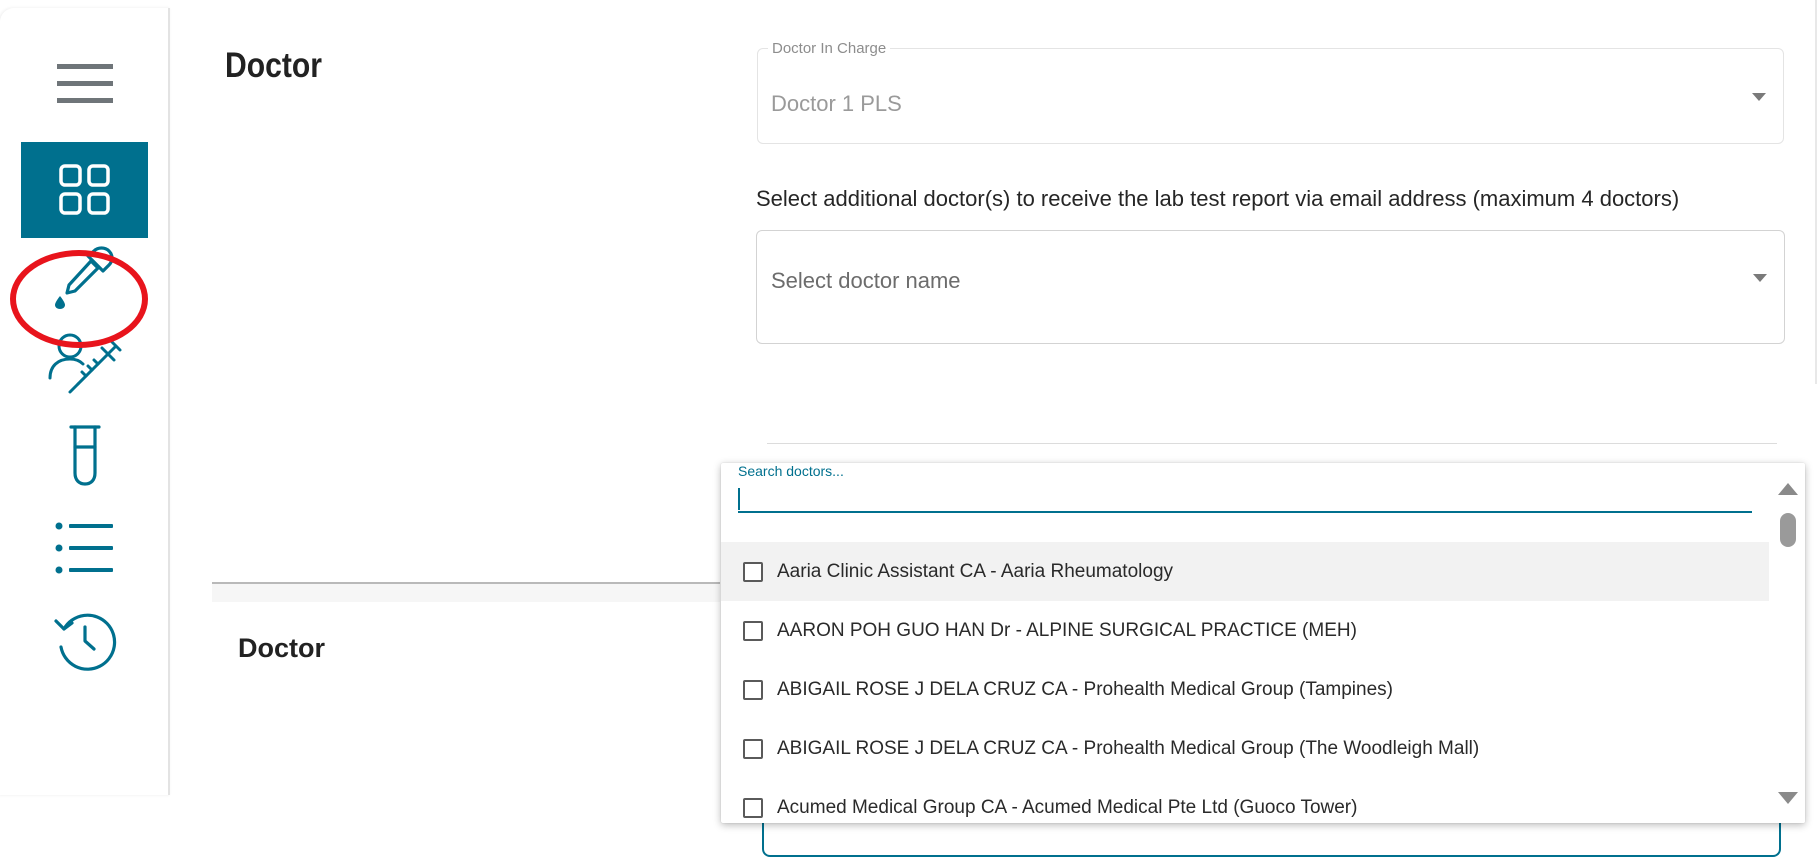 The image size is (1819, 860). What do you see at coordinates (829, 48) in the screenshot?
I see `doctor-in-charge-label: Doctor In Charge` at bounding box center [829, 48].